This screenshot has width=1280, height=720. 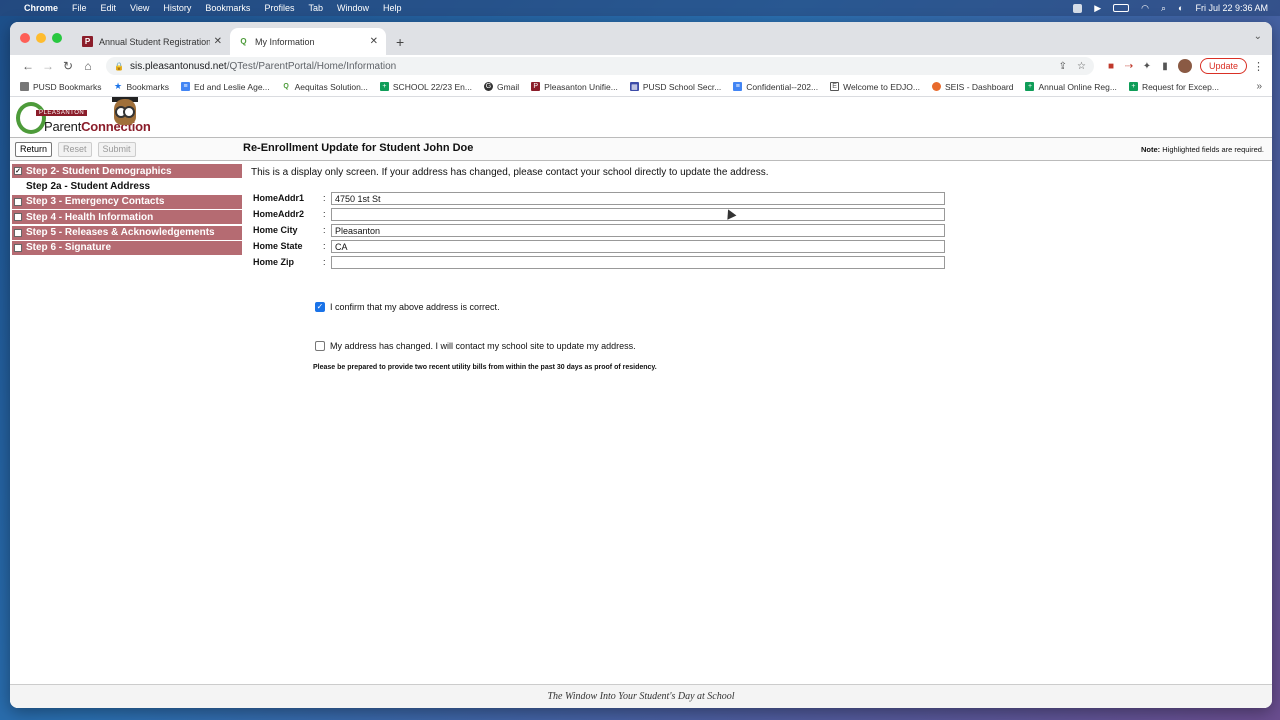 I want to click on bookmark-bookmarks: ★ Bookmarks, so click(x=141, y=86).